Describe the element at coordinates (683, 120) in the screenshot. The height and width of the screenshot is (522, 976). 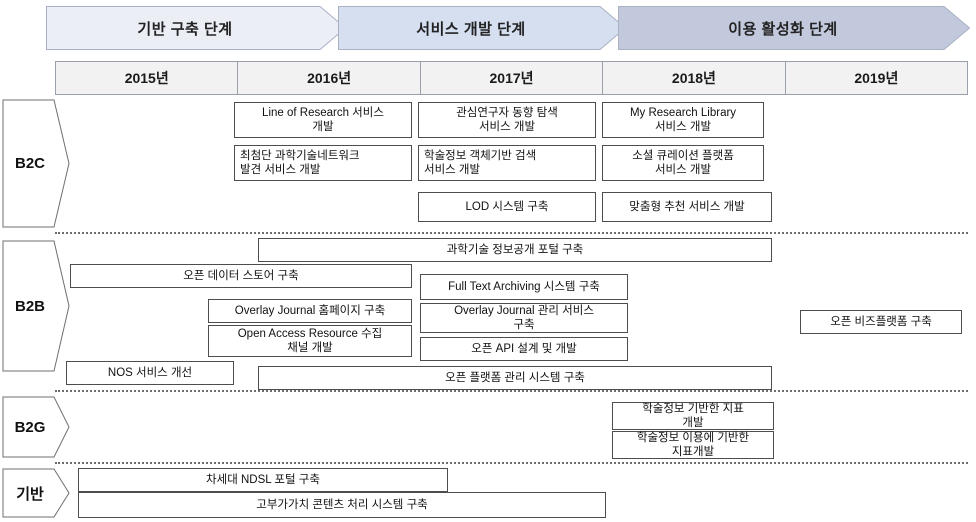
I see `task-box: My Research Library 서비스 개발` at that location.